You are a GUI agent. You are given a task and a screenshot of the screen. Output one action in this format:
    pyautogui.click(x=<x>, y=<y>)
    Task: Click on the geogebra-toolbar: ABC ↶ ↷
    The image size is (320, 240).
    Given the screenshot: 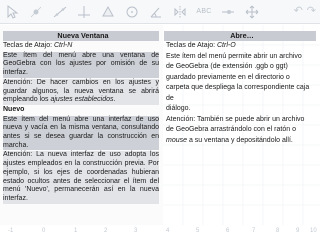 What is the action you would take?
    pyautogui.click(x=160, y=12)
    